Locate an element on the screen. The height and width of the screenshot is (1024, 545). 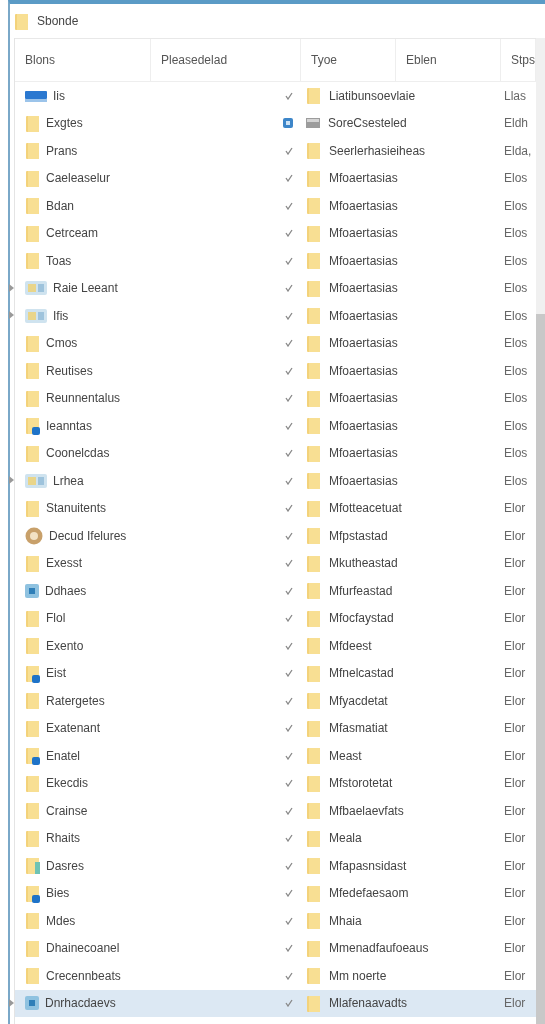
file-row: Exatenant Mfasmatiat Elor is located at coordinates (275, 728).